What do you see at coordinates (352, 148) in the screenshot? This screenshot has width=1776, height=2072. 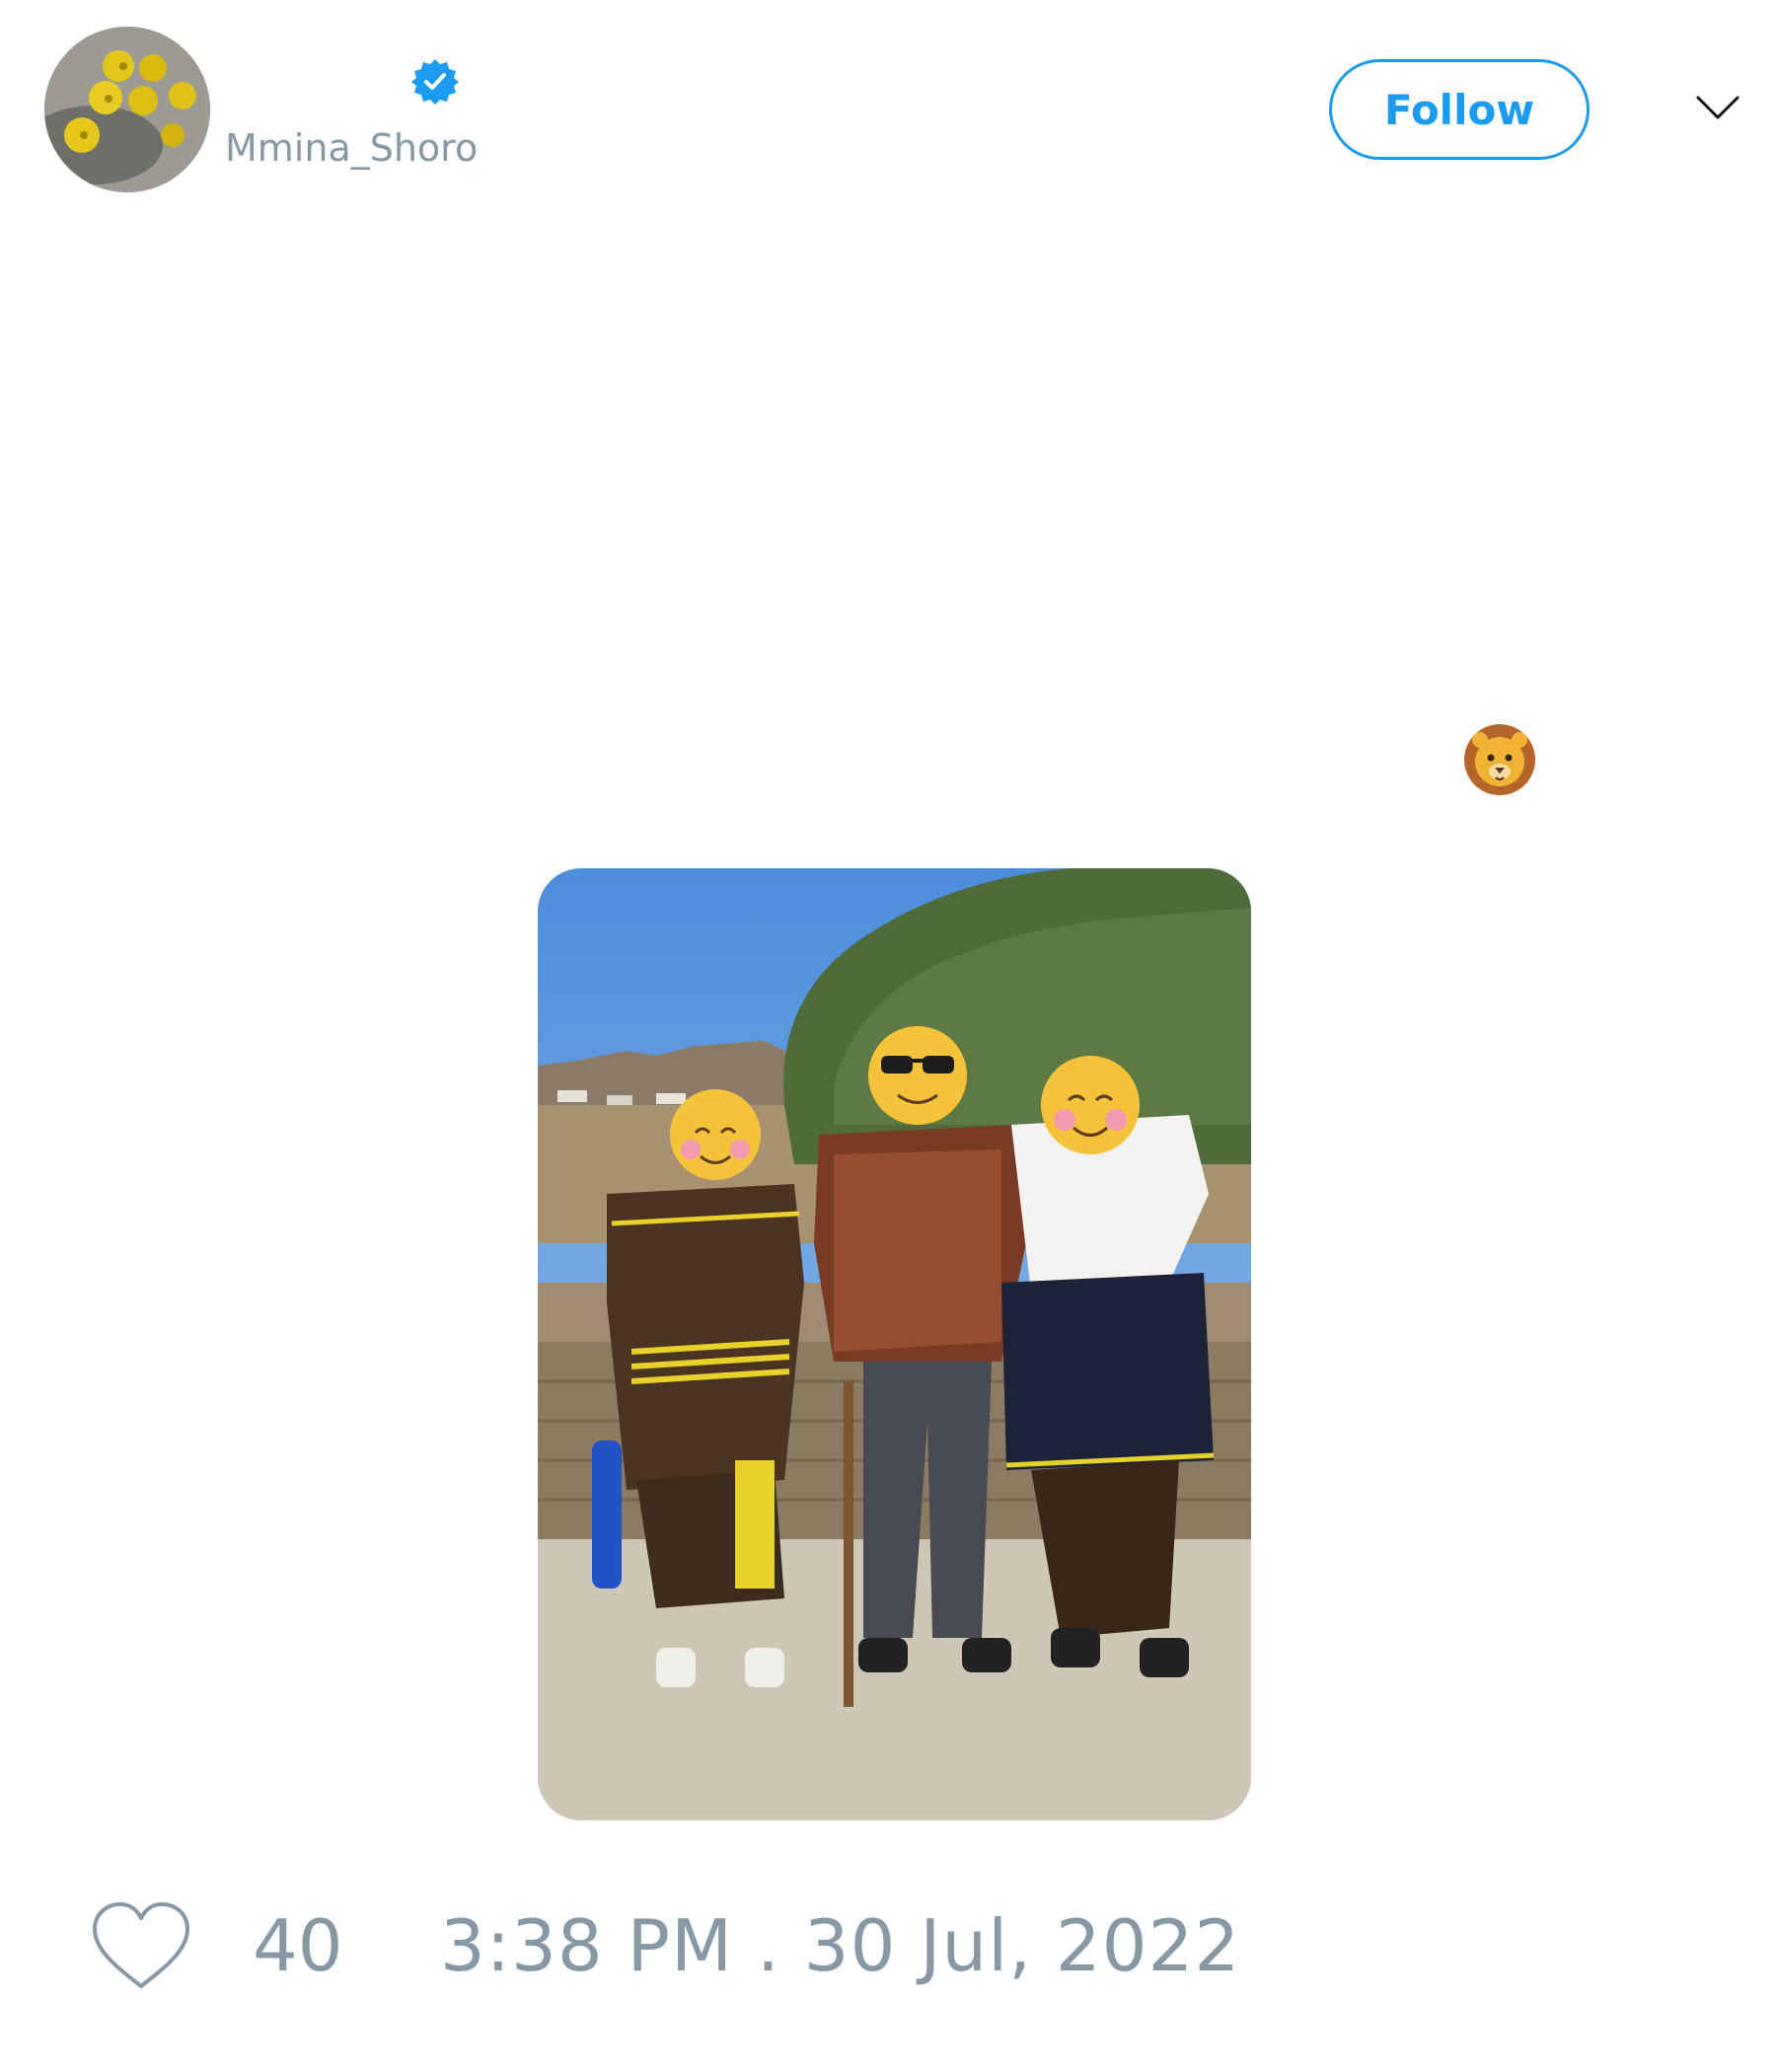 I see `user-handle: Mmina_Shoro` at bounding box center [352, 148].